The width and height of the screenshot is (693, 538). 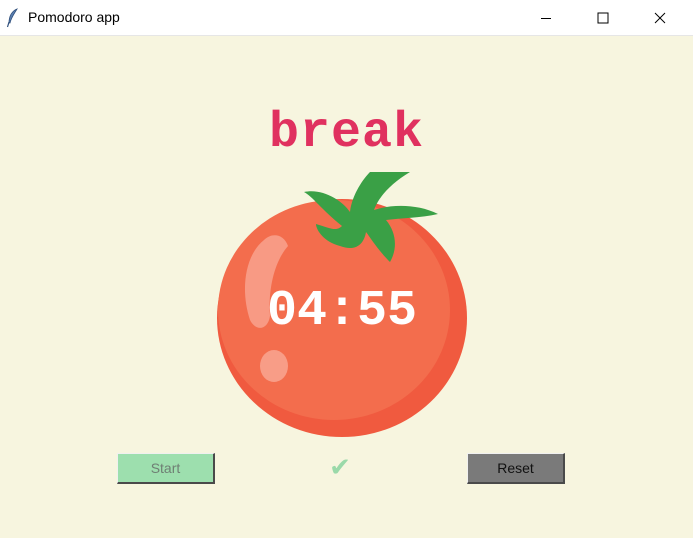 I want to click on minimize-icon, so click(x=546, y=18).